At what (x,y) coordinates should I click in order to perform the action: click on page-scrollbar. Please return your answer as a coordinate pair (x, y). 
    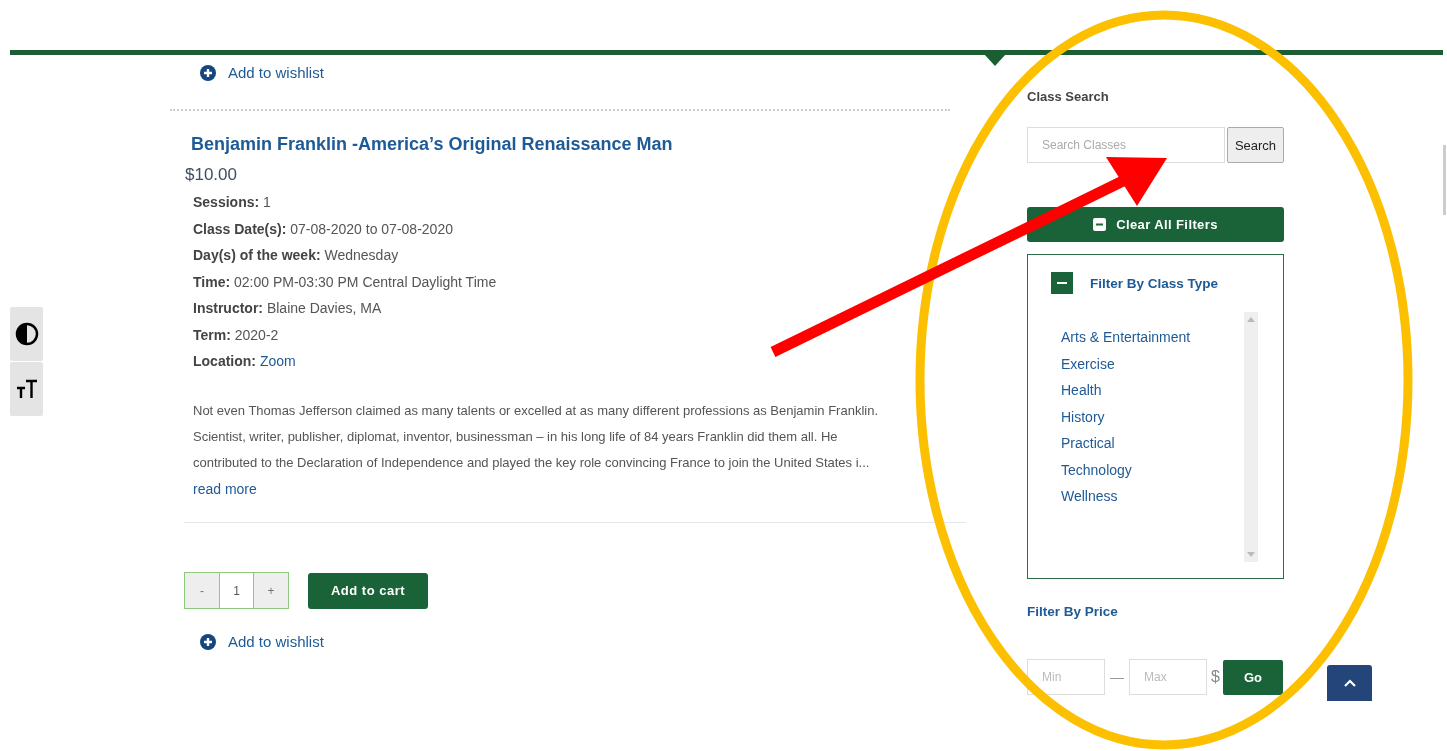
    Looking at the image, I should click on (1444, 180).